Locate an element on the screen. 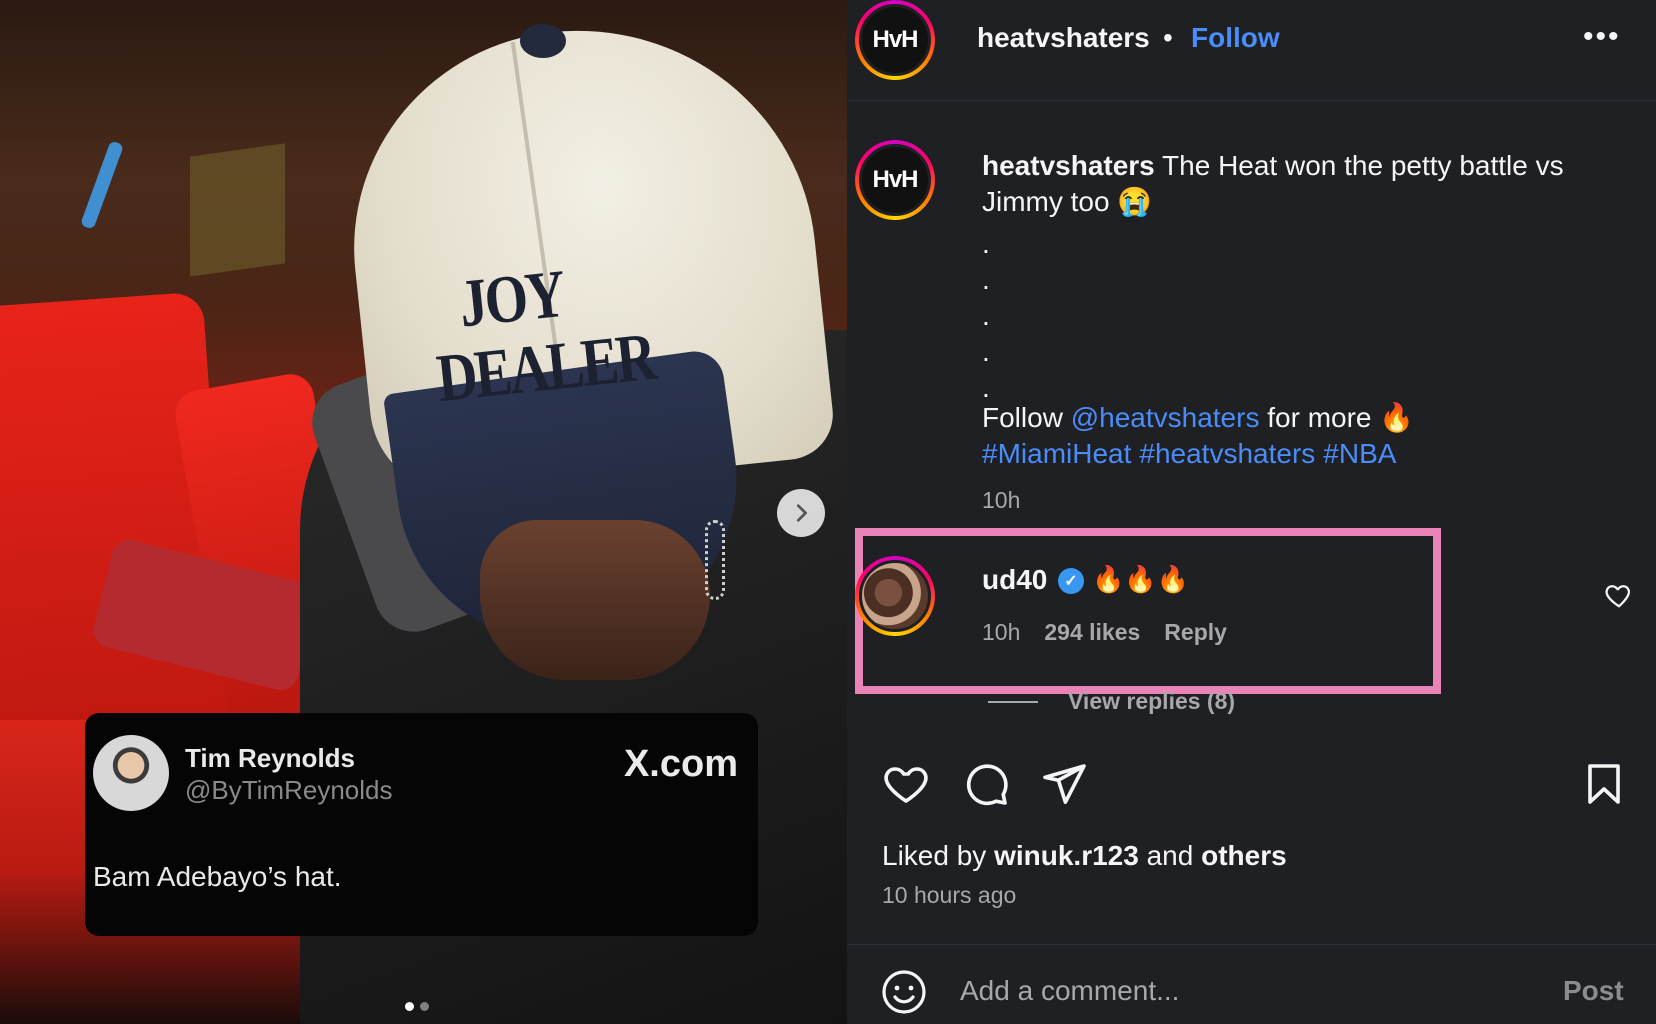 This screenshot has width=1656, height=1024. comment-likes: 294 likes is located at coordinates (1092, 632).